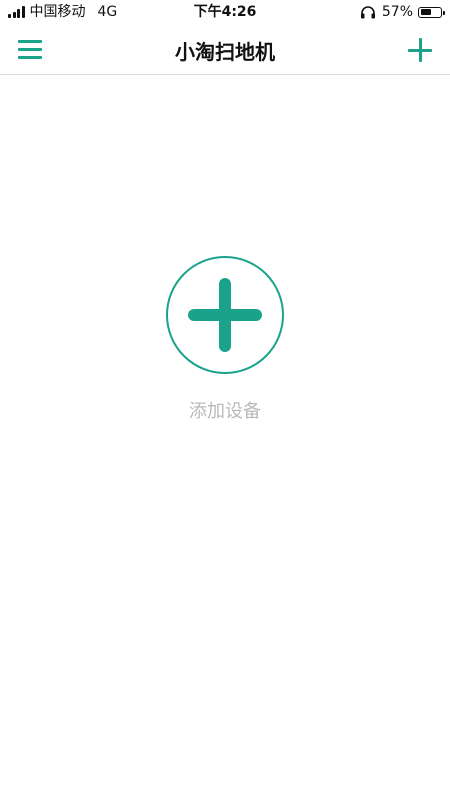  I want to click on battery-percent: 57%, so click(397, 12).